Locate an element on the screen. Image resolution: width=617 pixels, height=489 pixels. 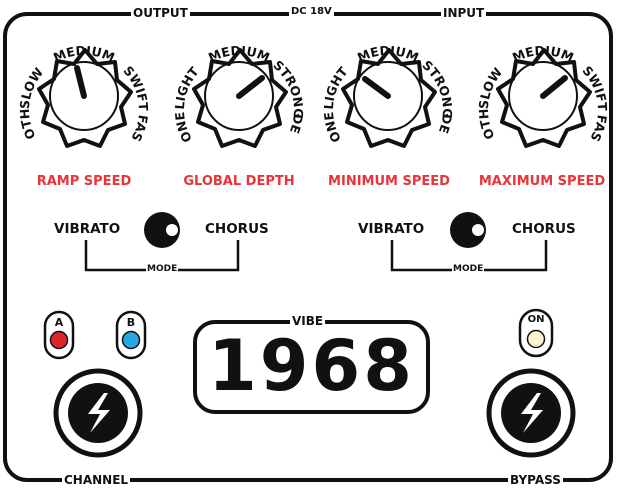
bypass-label: BYPASS is located at coordinates (535, 480).